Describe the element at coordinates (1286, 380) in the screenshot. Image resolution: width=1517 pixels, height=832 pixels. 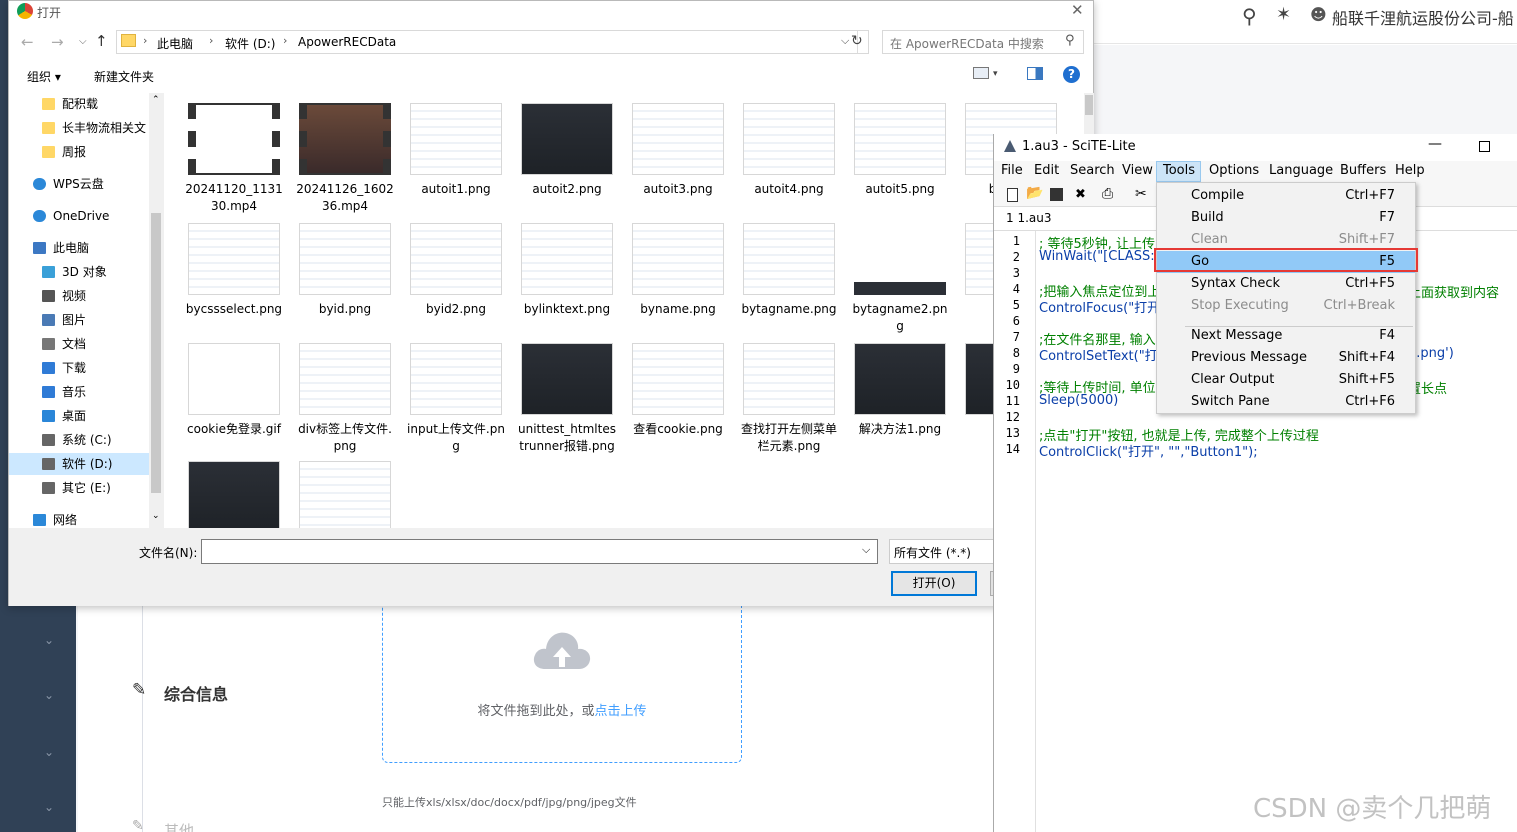
I see `menu-item-clear-output: Clear Output Shift+F5` at that location.